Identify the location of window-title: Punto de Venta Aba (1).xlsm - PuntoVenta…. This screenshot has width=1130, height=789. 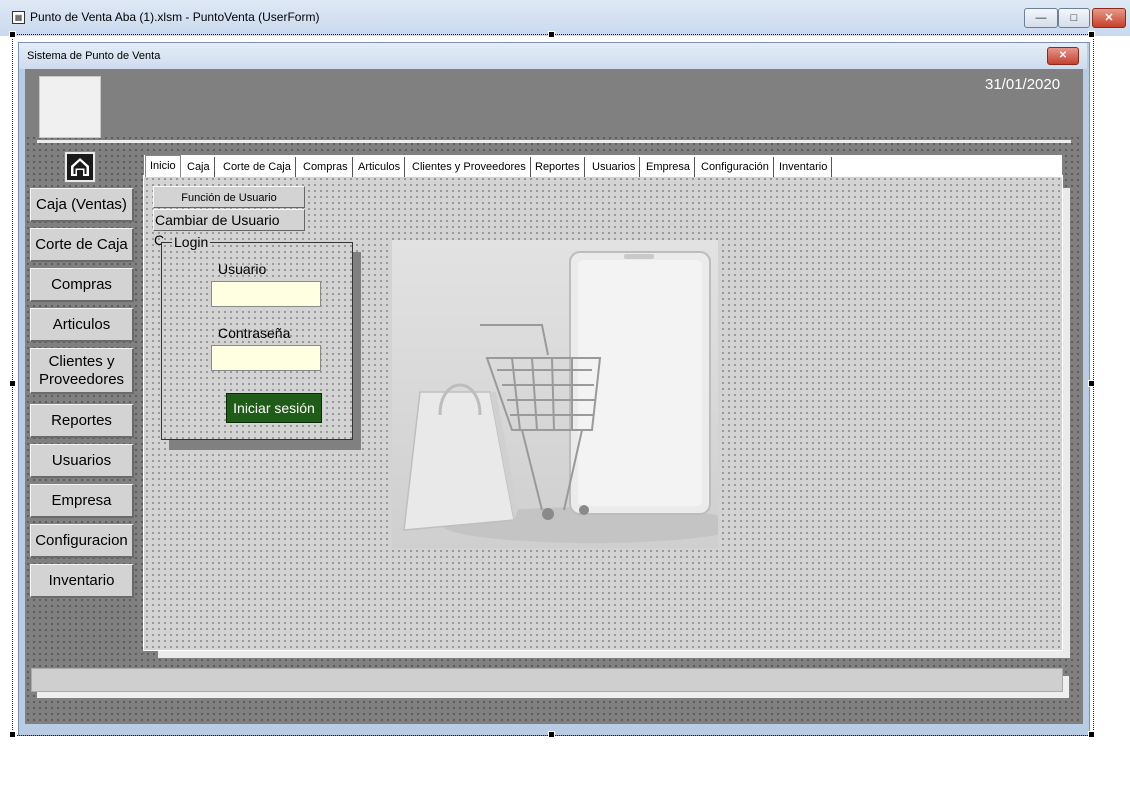
(175, 17).